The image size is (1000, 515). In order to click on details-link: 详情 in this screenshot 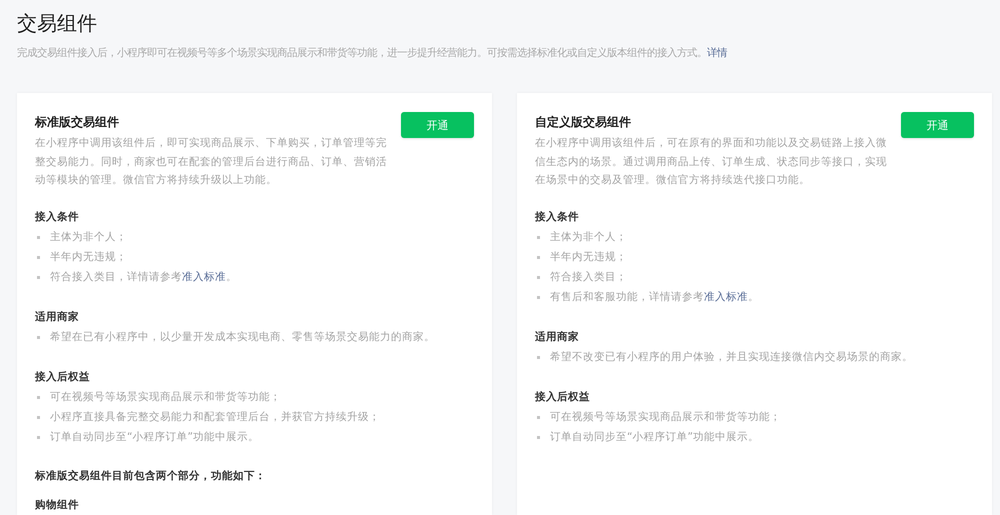, I will do `click(717, 53)`.